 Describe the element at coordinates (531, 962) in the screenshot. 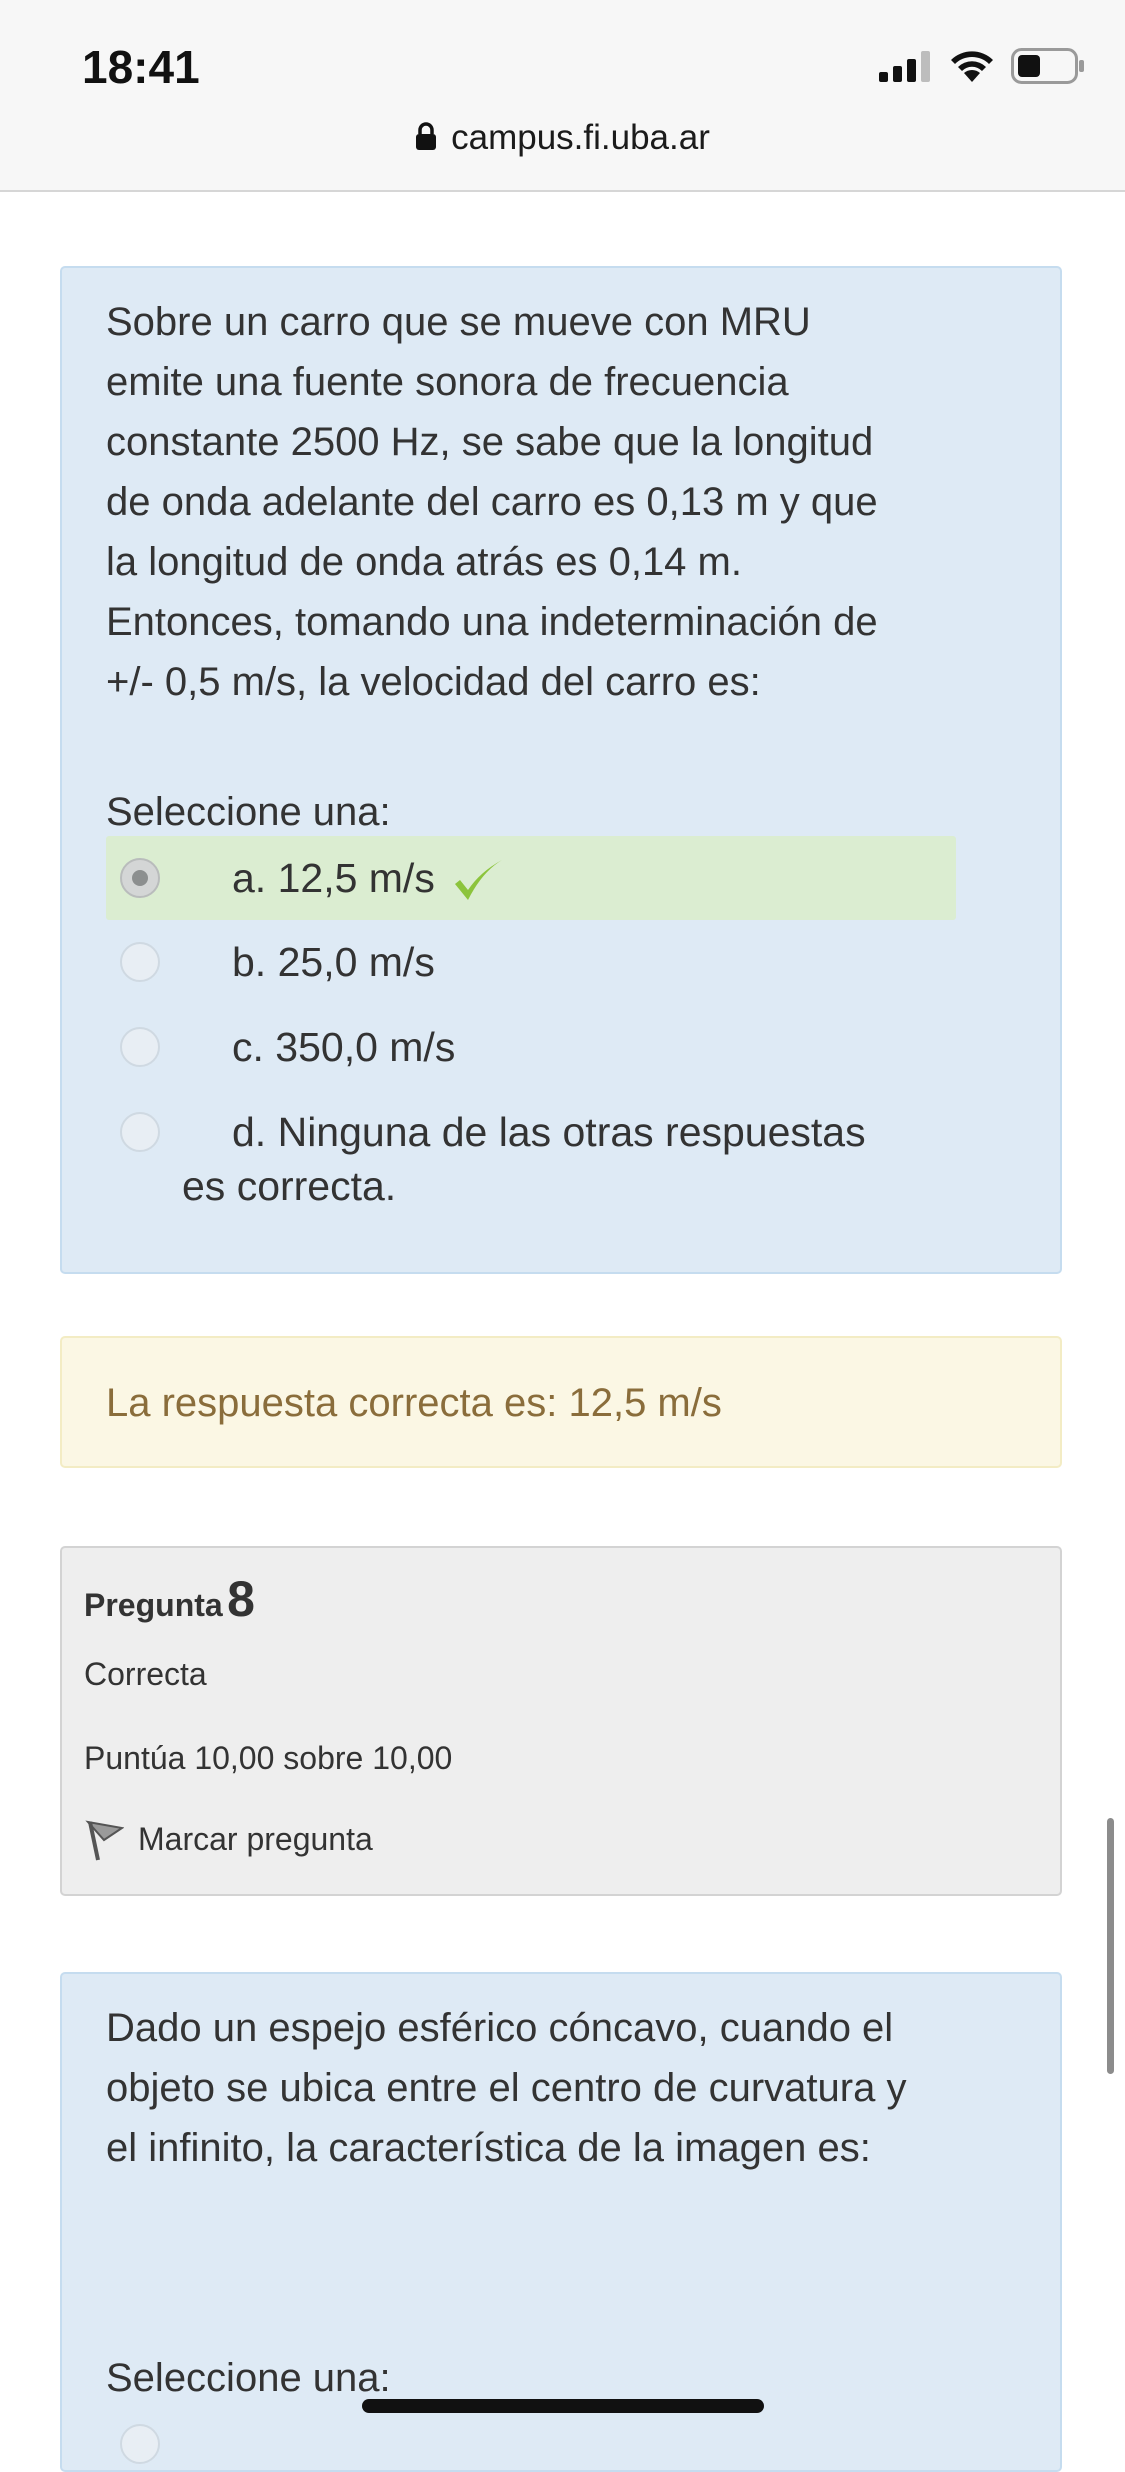

I see `option-b: b. 25,0 m/s` at that location.